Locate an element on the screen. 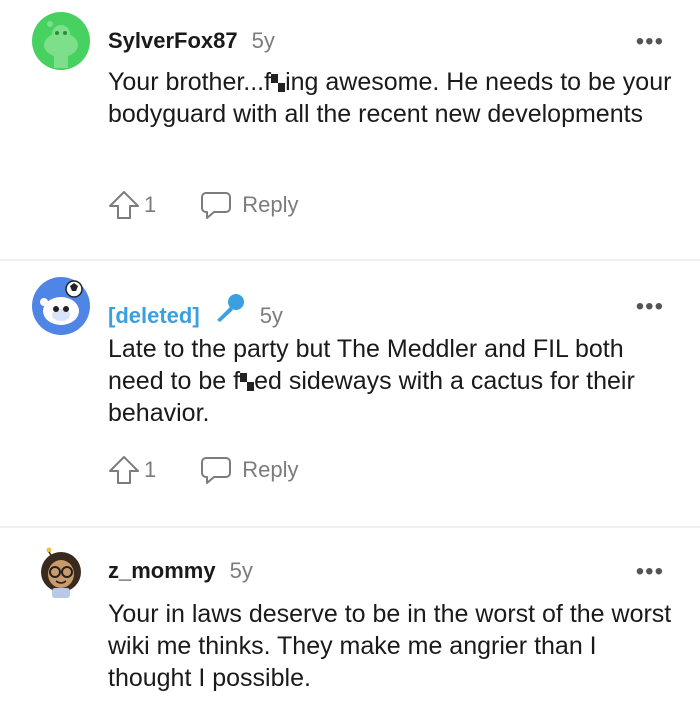 The image size is (700, 722). comment-header: [deleted] 5y is located at coordinates (195, 311).